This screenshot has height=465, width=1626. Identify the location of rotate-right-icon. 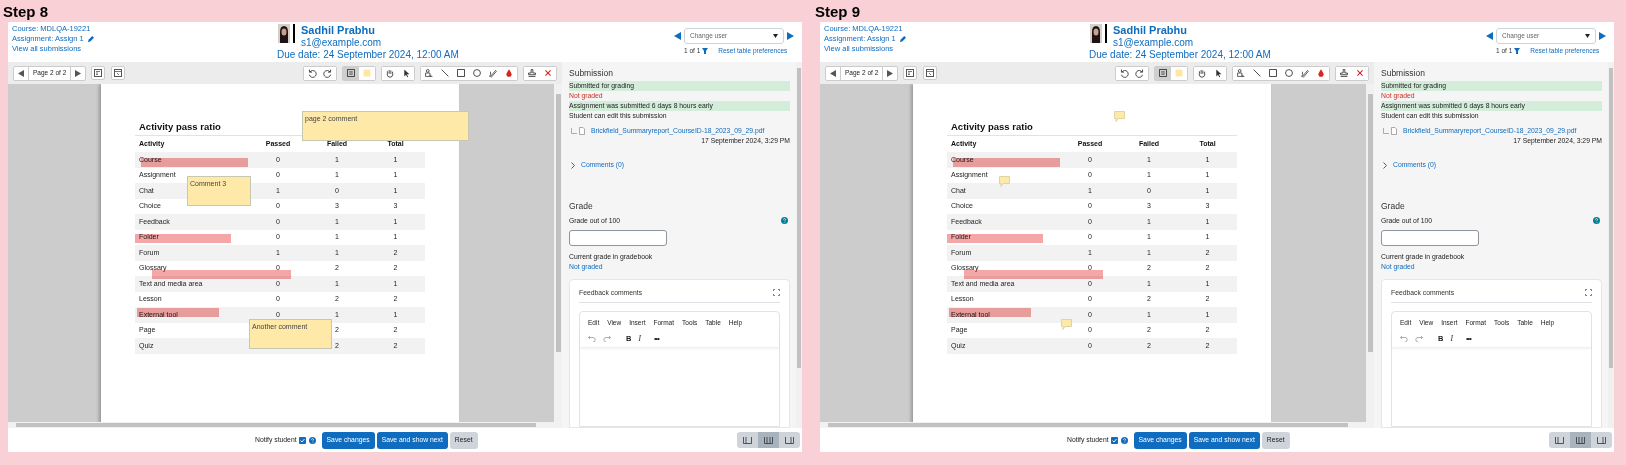
(328, 73).